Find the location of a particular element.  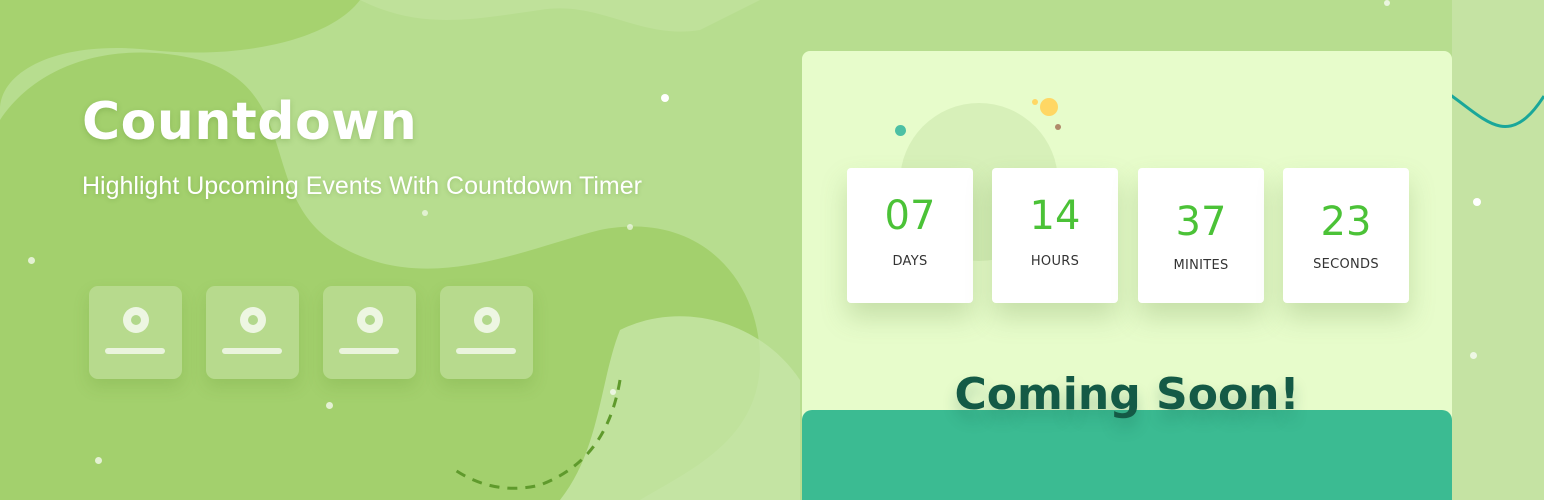

timer-minutes: 37 MINITES is located at coordinates (1201, 235).